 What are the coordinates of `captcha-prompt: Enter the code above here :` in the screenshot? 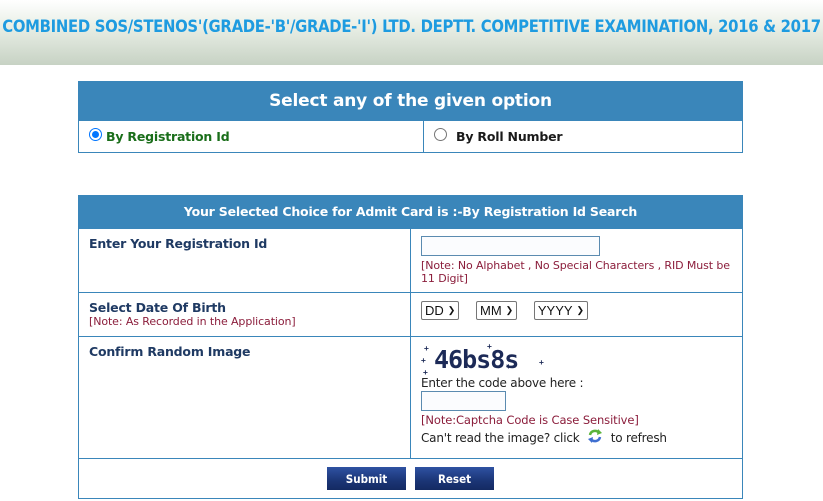 It's located at (502, 383).